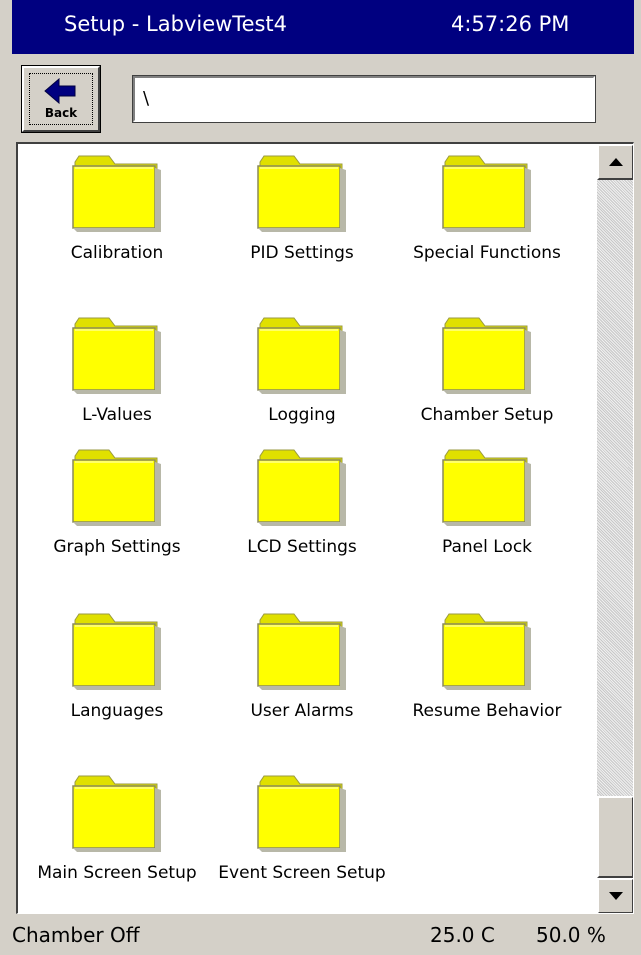  Describe the element at coordinates (615, 528) in the screenshot. I see `vertical-scrollbar` at that location.